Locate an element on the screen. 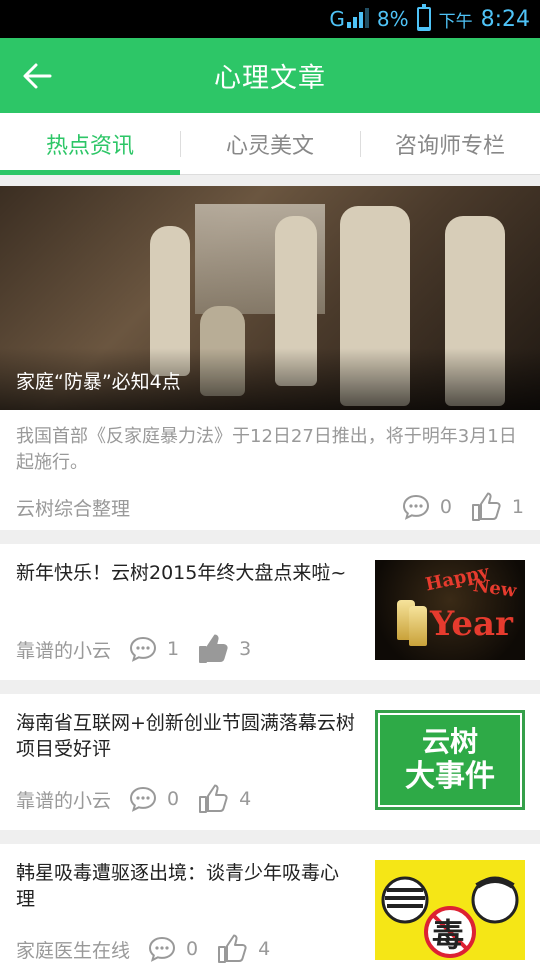 Image resolution: width=540 pixels, height=980 pixels. thumbnail-text: 云树 is located at coordinates (449, 741).